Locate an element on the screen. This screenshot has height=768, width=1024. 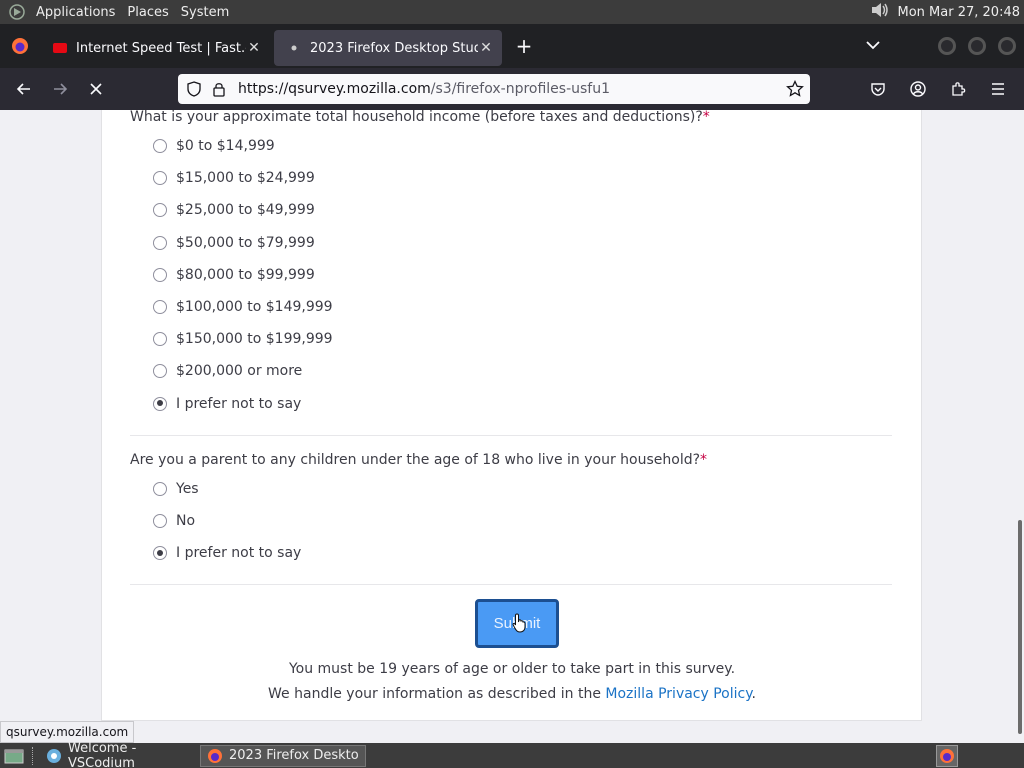
lock-icon is located at coordinates (220, 89).